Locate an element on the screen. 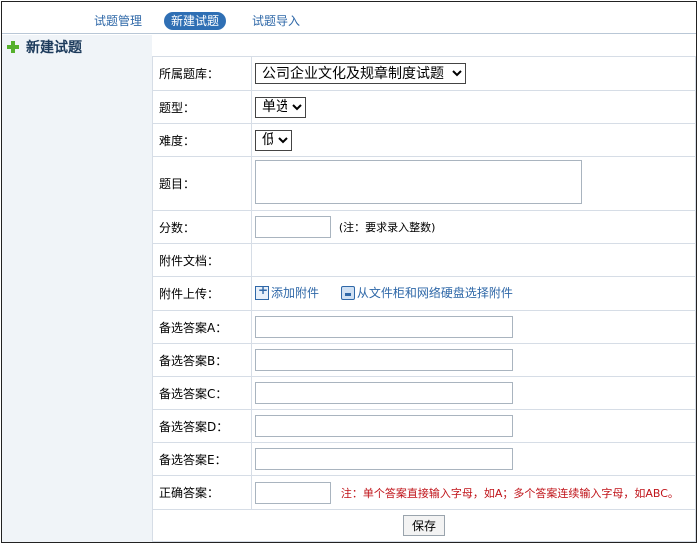 This screenshot has width=698, height=544. page-title: 新建试题 is located at coordinates (54, 48).